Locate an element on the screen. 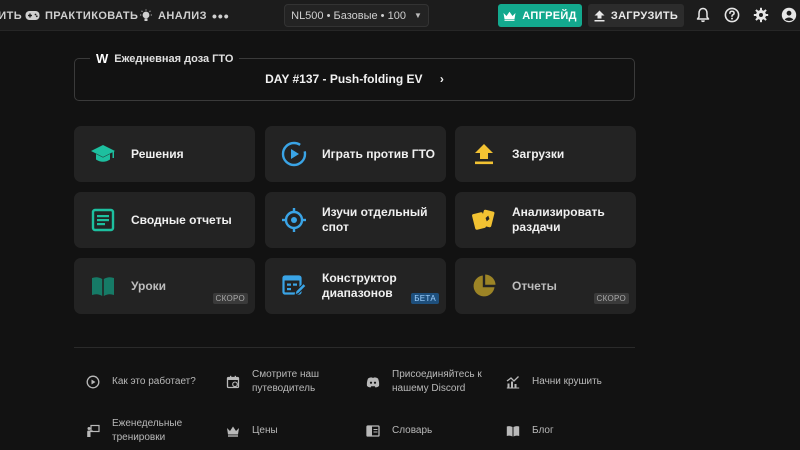 The height and width of the screenshot is (450, 800). account-icon is located at coordinates (789, 15).